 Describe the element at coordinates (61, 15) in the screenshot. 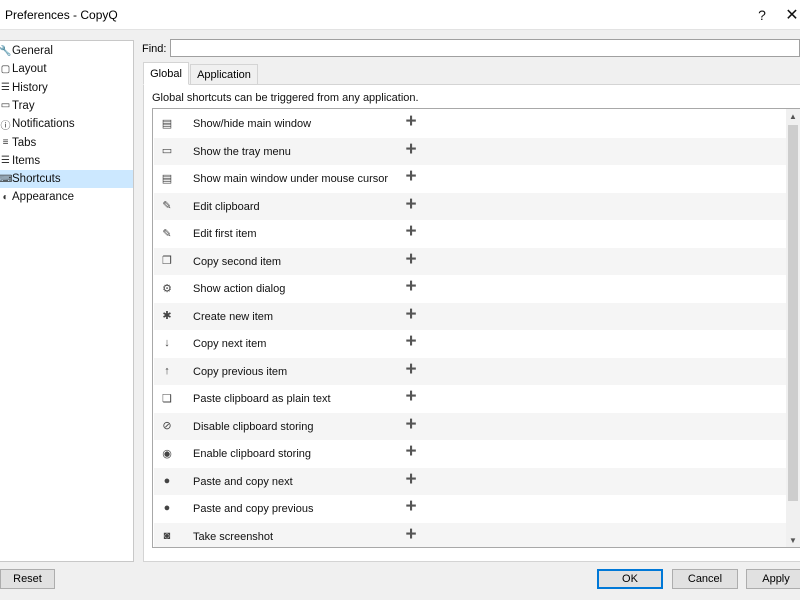

I see `window-title: Preferences - CopyQ` at that location.